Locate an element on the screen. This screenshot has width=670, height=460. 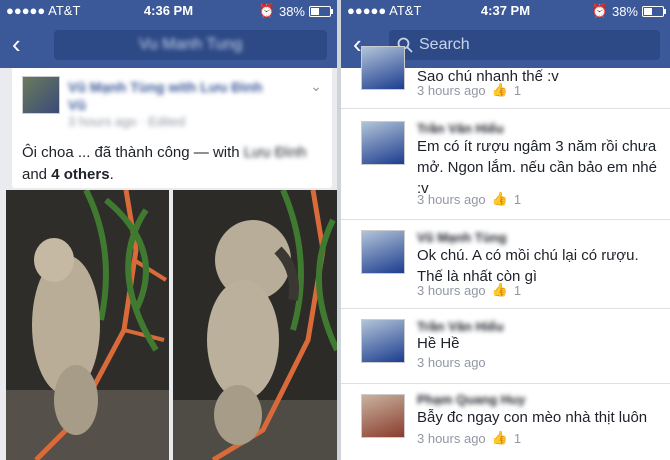
commenter-name: Vũ Mạnh Tùng is located at coordinates (462, 237).